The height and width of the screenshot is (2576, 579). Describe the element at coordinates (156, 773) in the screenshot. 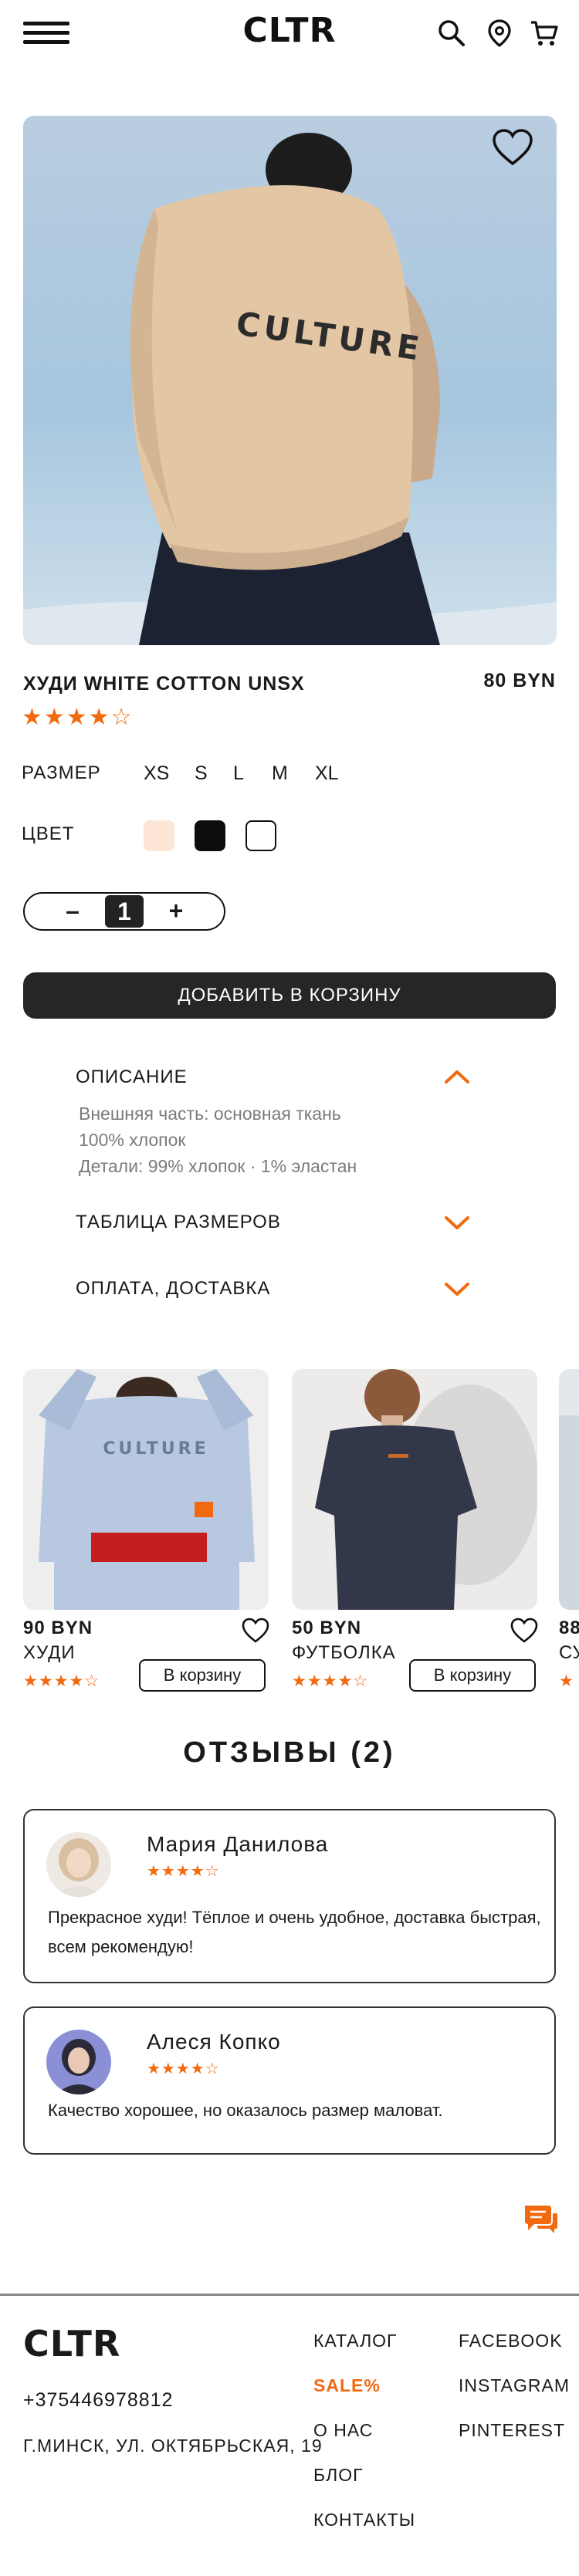

I see `size-option-xs: XS` at that location.